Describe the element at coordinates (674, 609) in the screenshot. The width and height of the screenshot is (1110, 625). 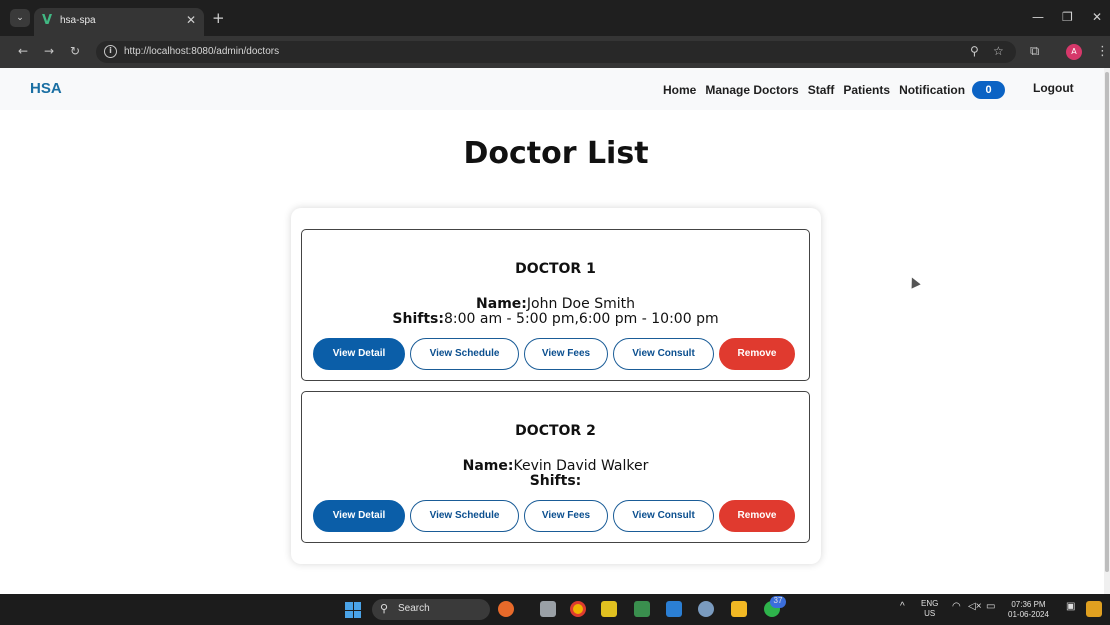
I see `vscode-icon` at that location.